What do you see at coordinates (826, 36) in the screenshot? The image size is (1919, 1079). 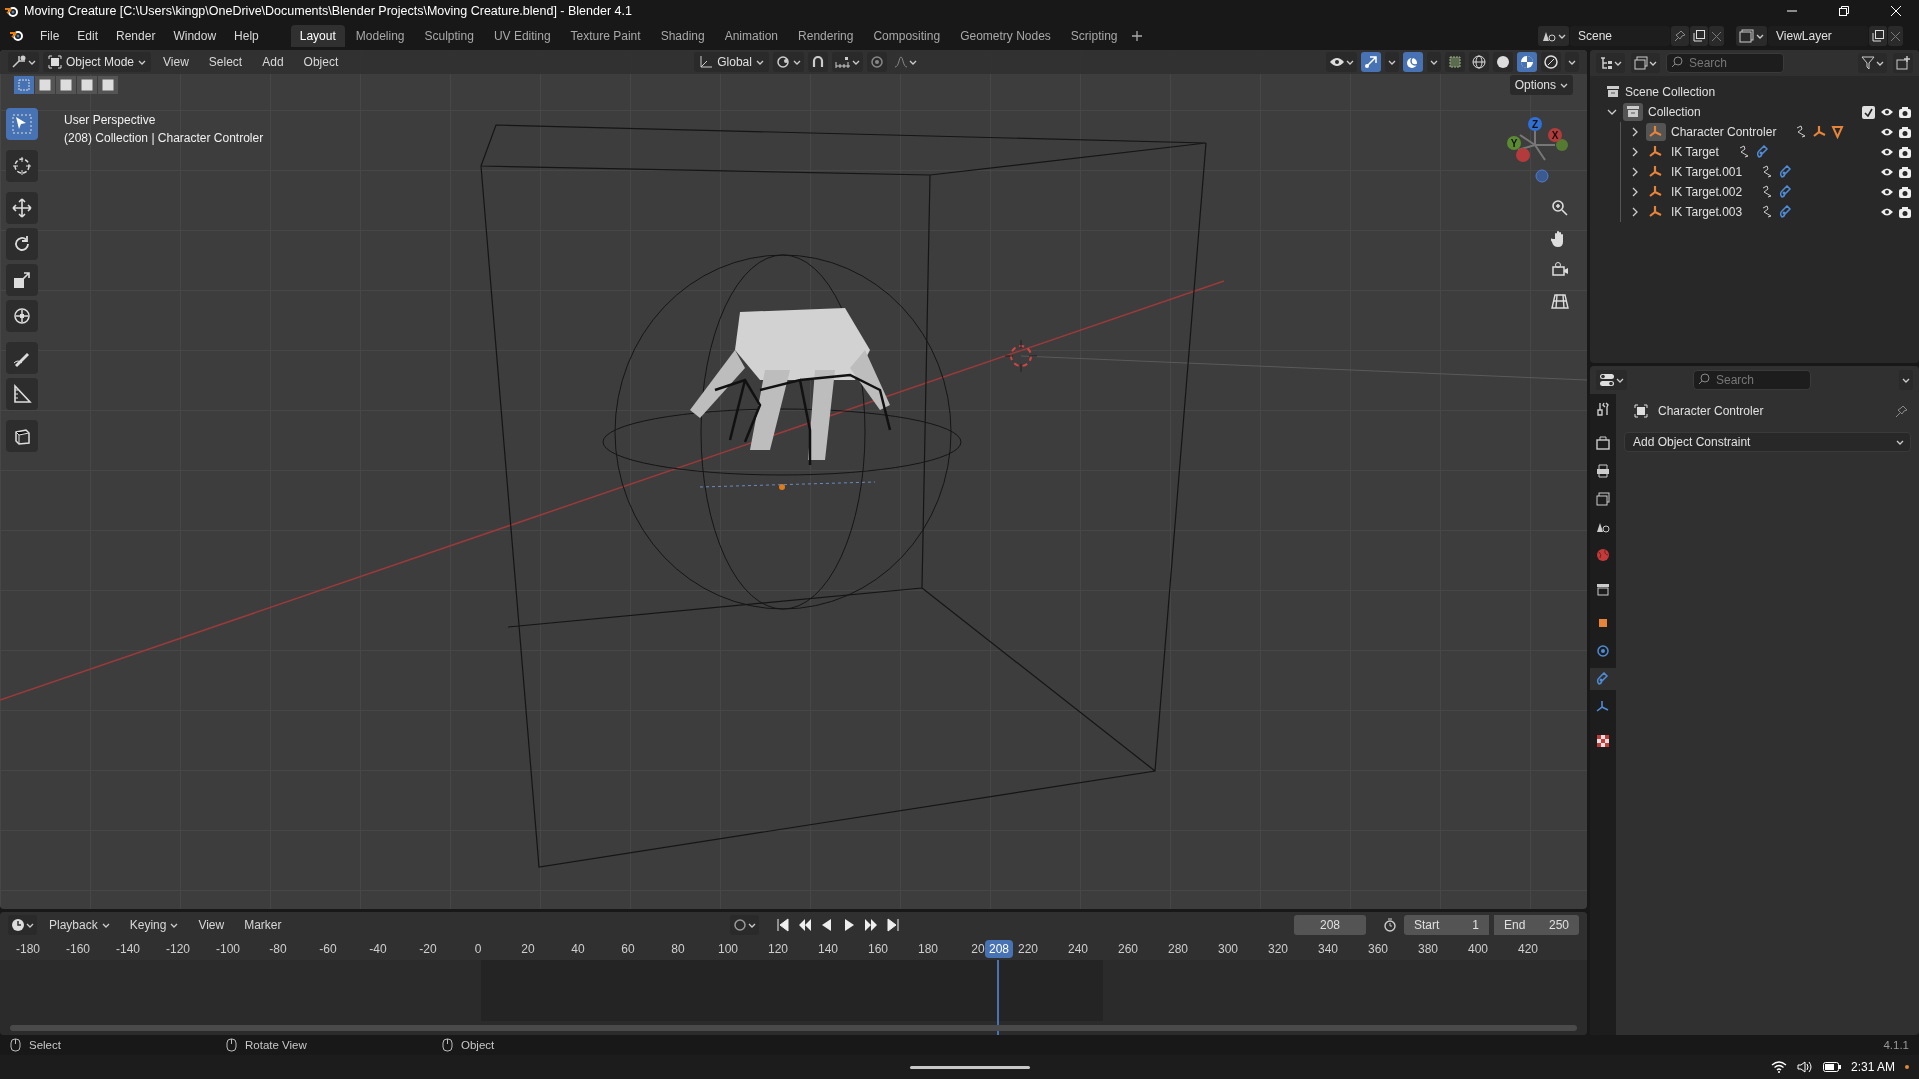 I see `workspace-tab: Rendering` at bounding box center [826, 36].